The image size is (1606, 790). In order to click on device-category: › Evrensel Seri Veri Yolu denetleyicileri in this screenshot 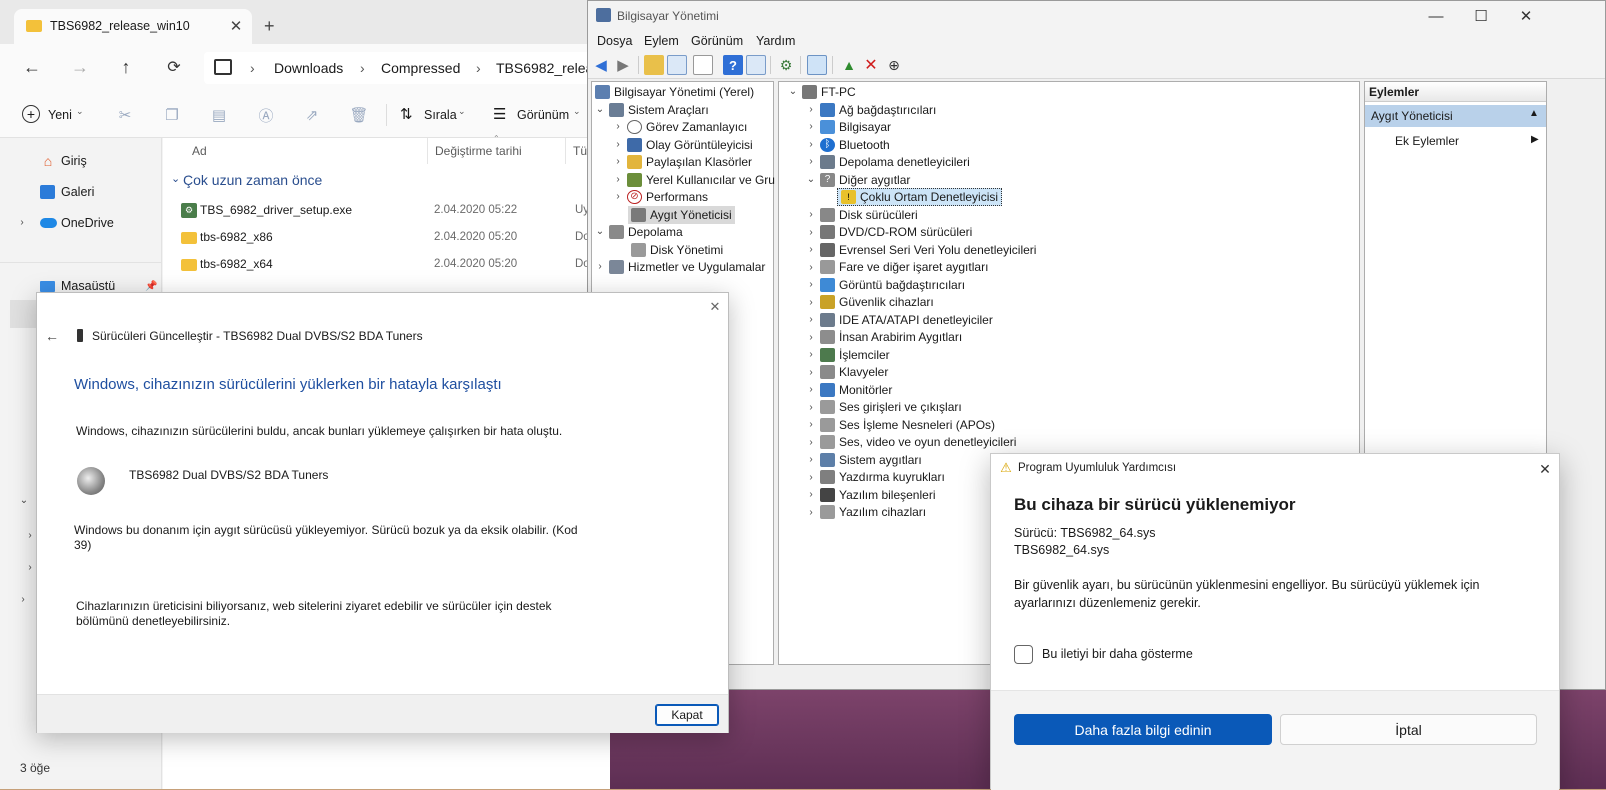, I will do `click(920, 250)`.